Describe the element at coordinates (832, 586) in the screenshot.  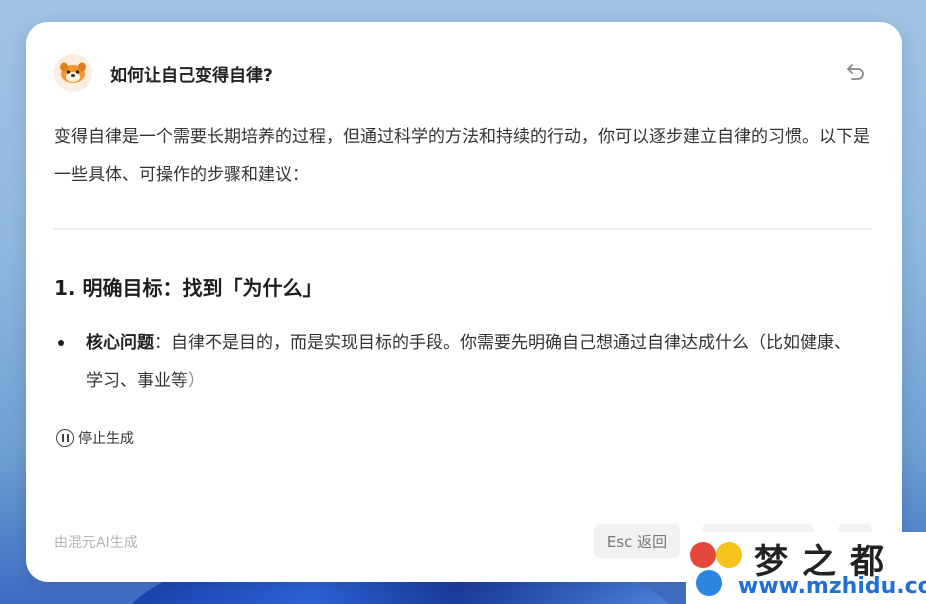
I see `watermark-url: www.mzhidu.com` at that location.